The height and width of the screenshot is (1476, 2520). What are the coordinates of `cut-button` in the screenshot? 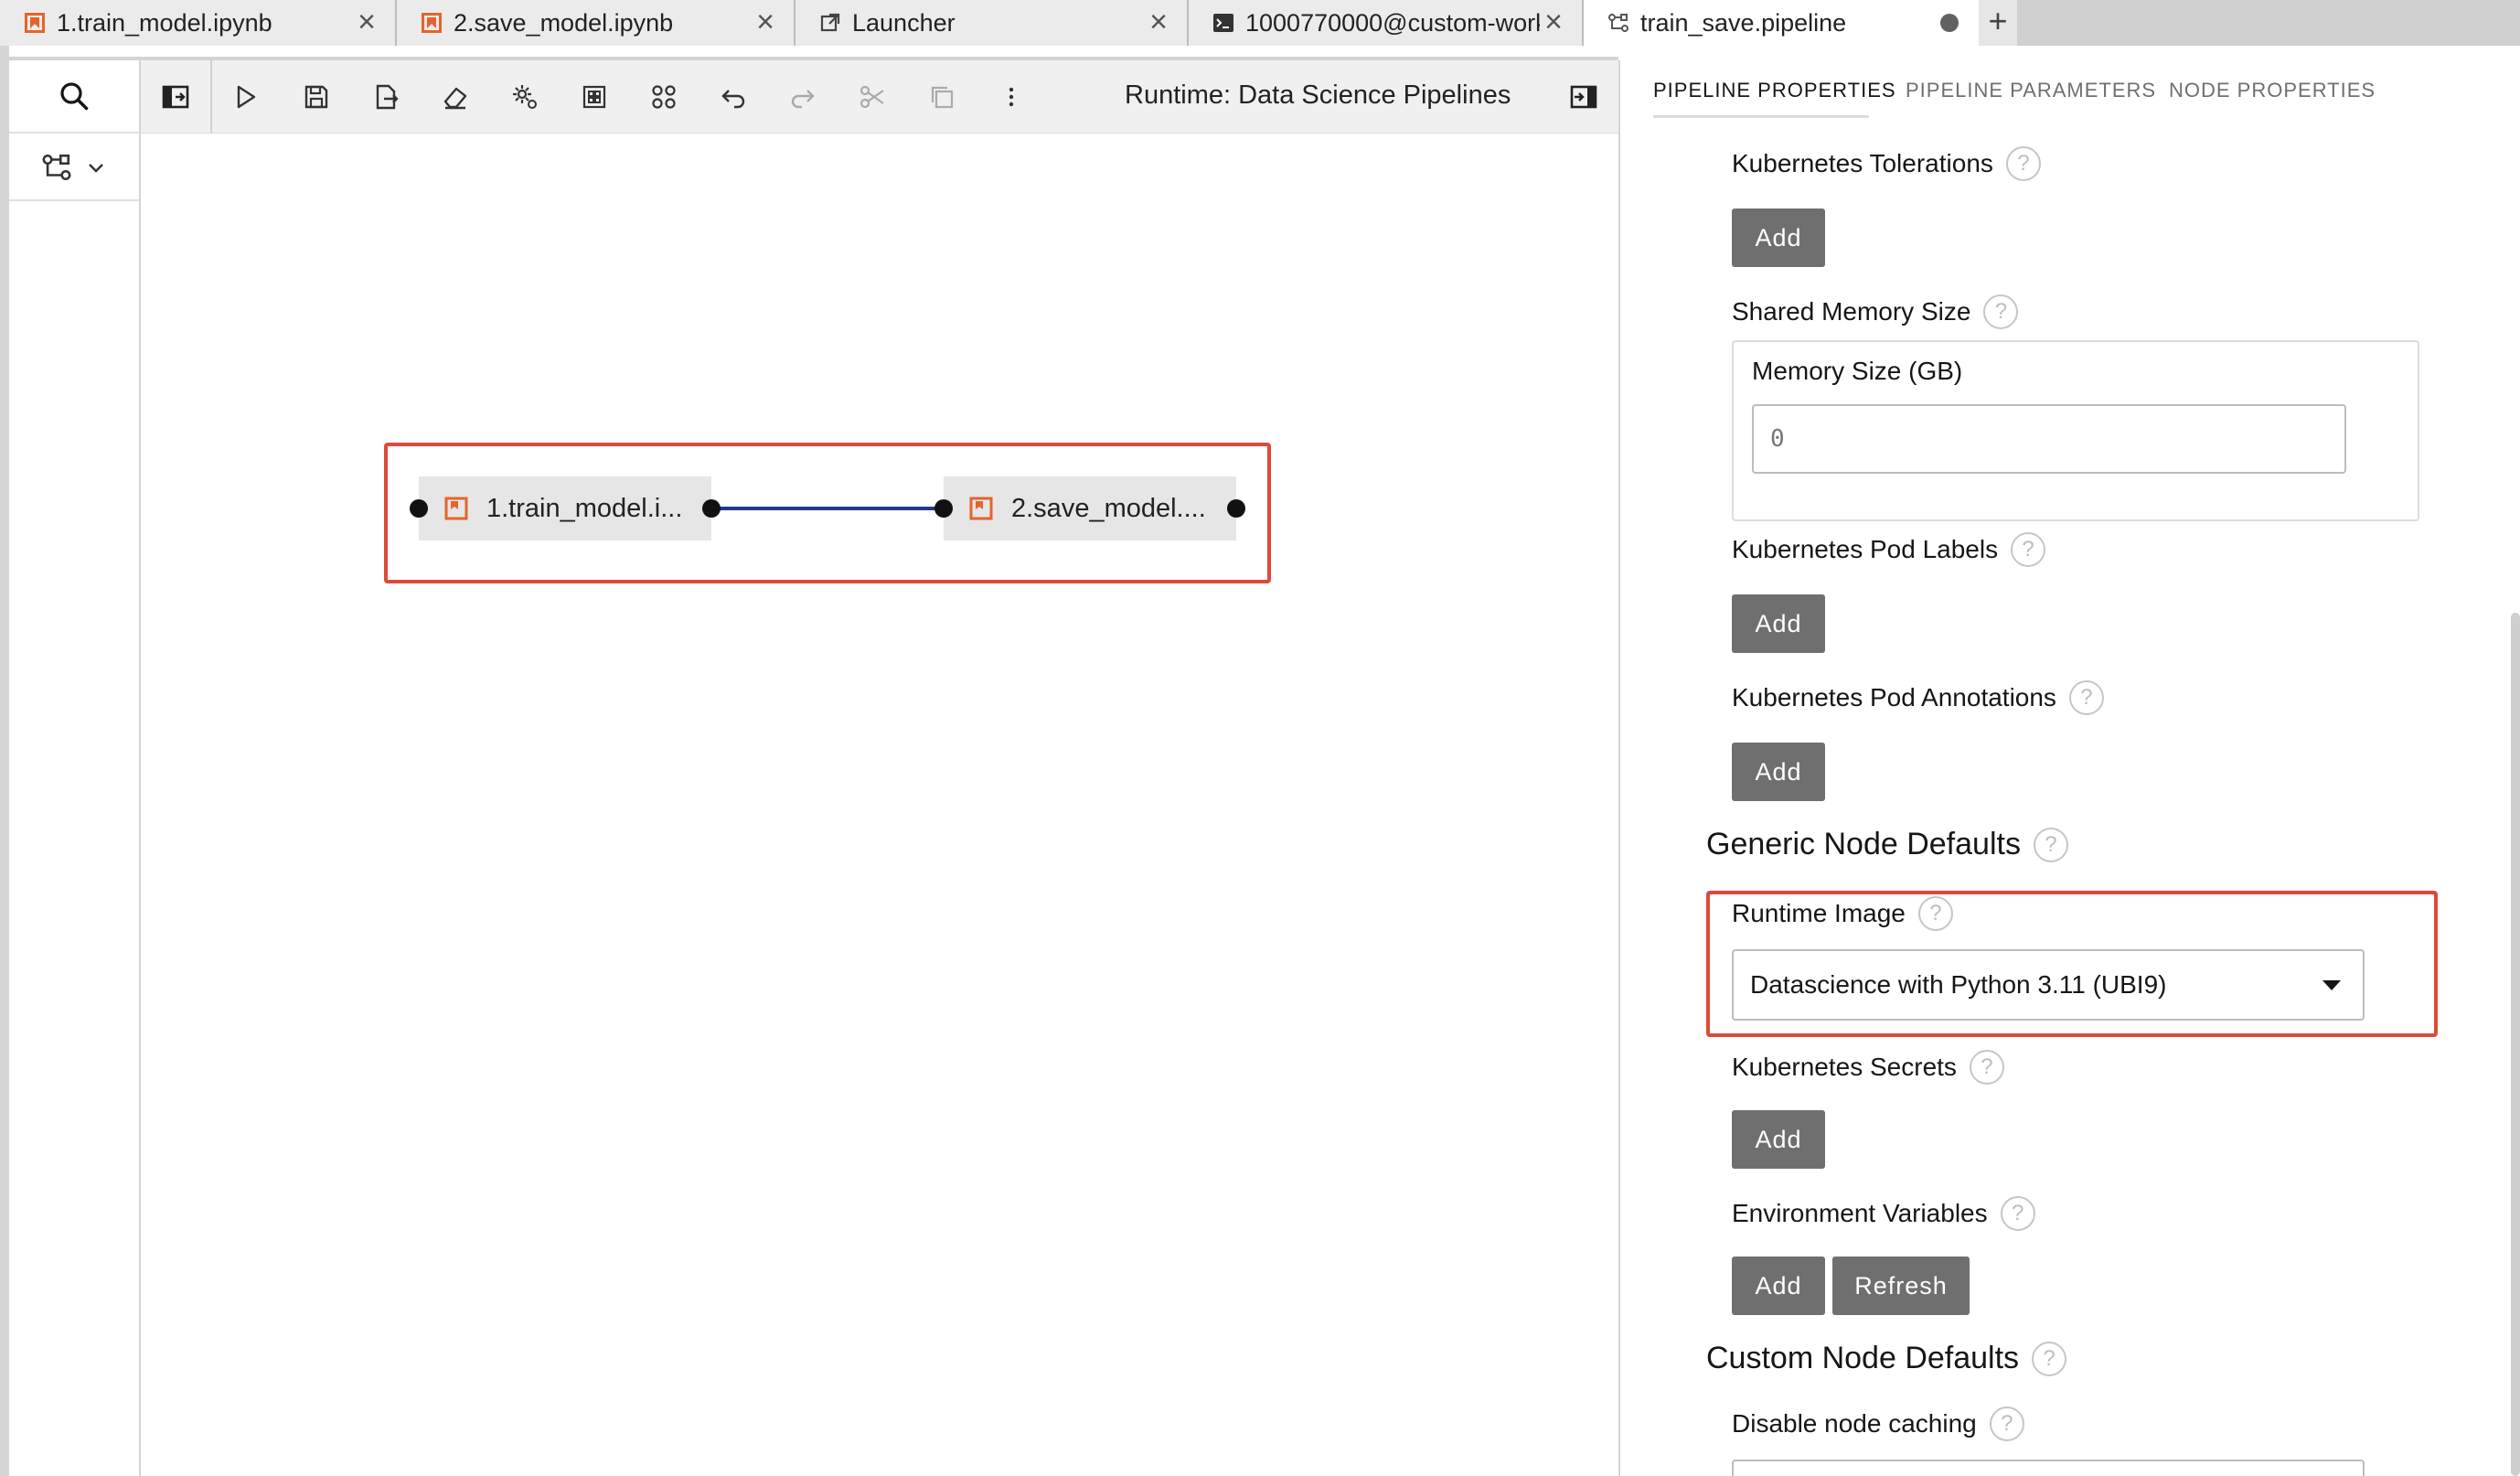 It's located at (872, 97).